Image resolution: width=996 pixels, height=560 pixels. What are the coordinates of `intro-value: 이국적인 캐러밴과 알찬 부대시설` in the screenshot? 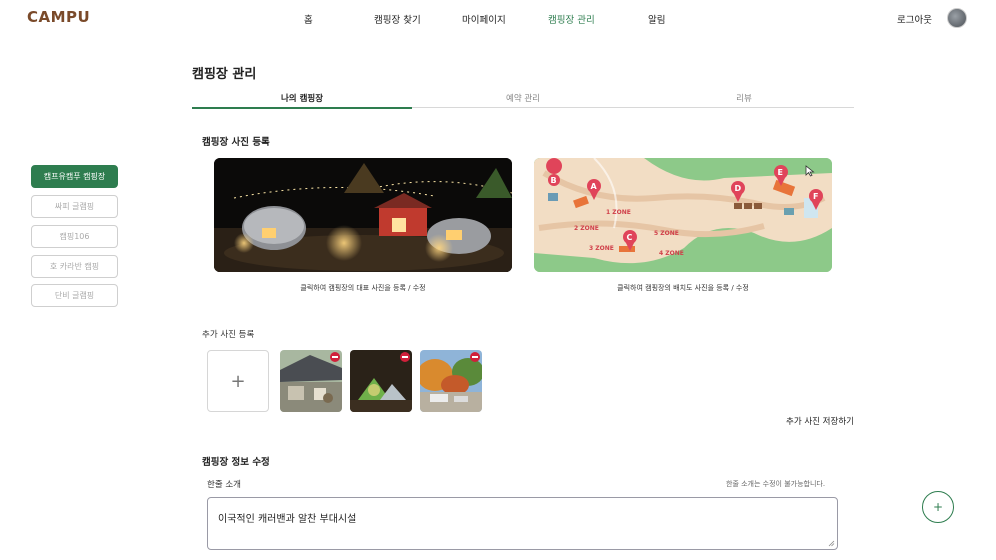 It's located at (287, 519).